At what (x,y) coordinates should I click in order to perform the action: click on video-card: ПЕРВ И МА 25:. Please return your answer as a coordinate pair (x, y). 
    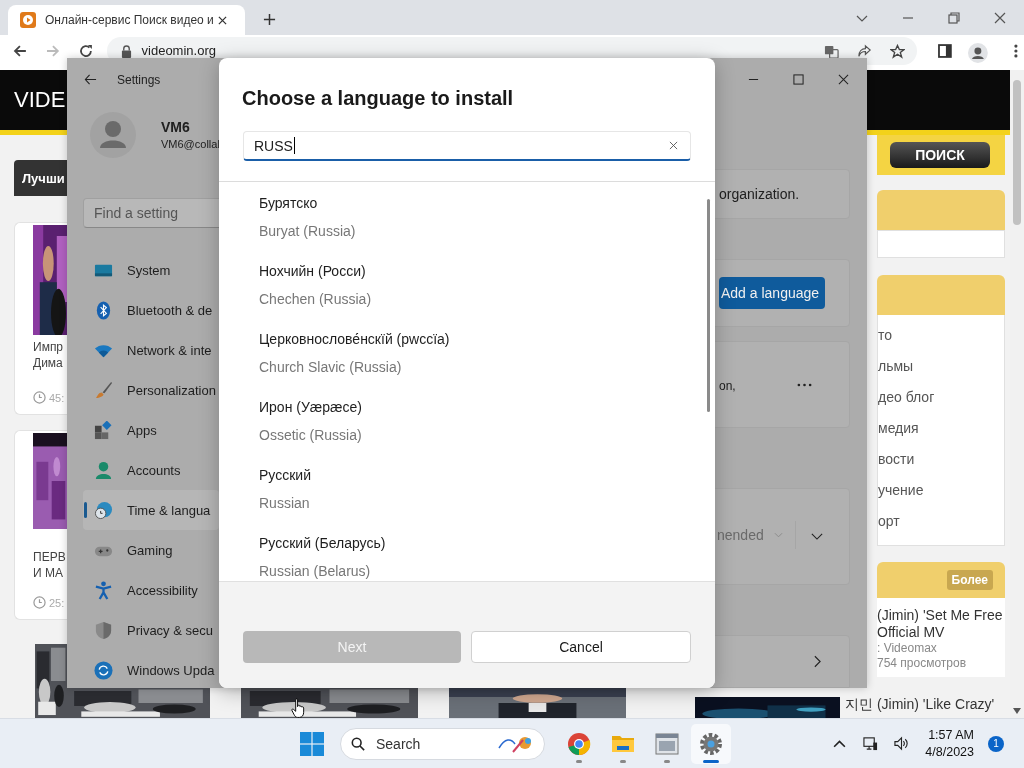
    Looking at the image, I should click on (40, 525).